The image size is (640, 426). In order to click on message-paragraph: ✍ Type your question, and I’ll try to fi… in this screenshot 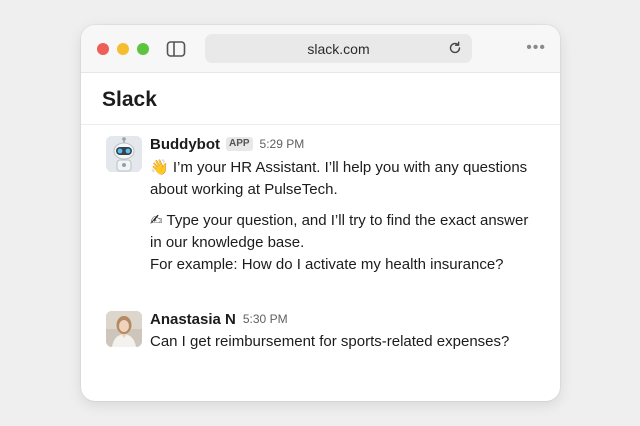, I will do `click(340, 242)`.